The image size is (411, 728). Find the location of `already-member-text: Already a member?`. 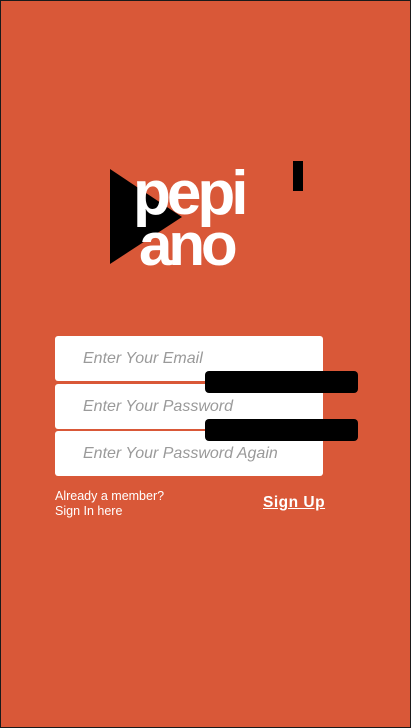

already-member-text: Already a member? is located at coordinates (110, 496).